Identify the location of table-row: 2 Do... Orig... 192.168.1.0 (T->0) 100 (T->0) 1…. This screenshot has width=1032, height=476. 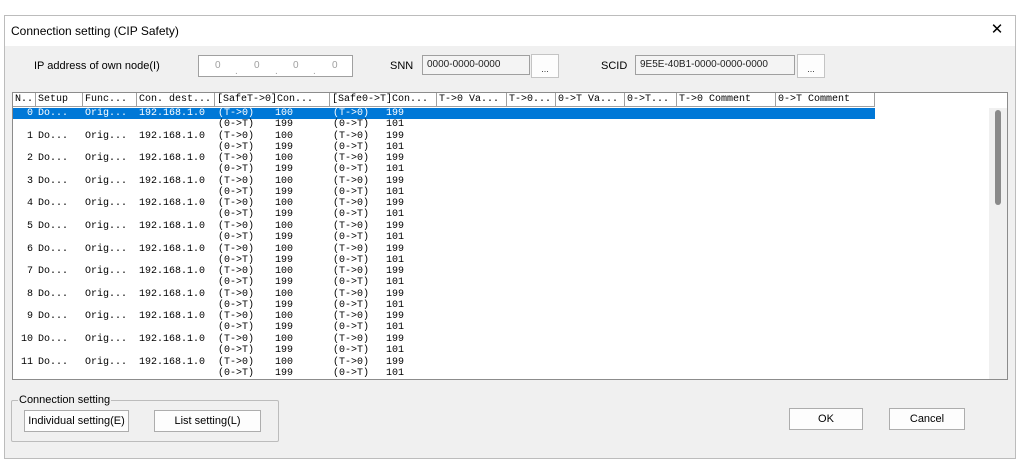
(444, 164).